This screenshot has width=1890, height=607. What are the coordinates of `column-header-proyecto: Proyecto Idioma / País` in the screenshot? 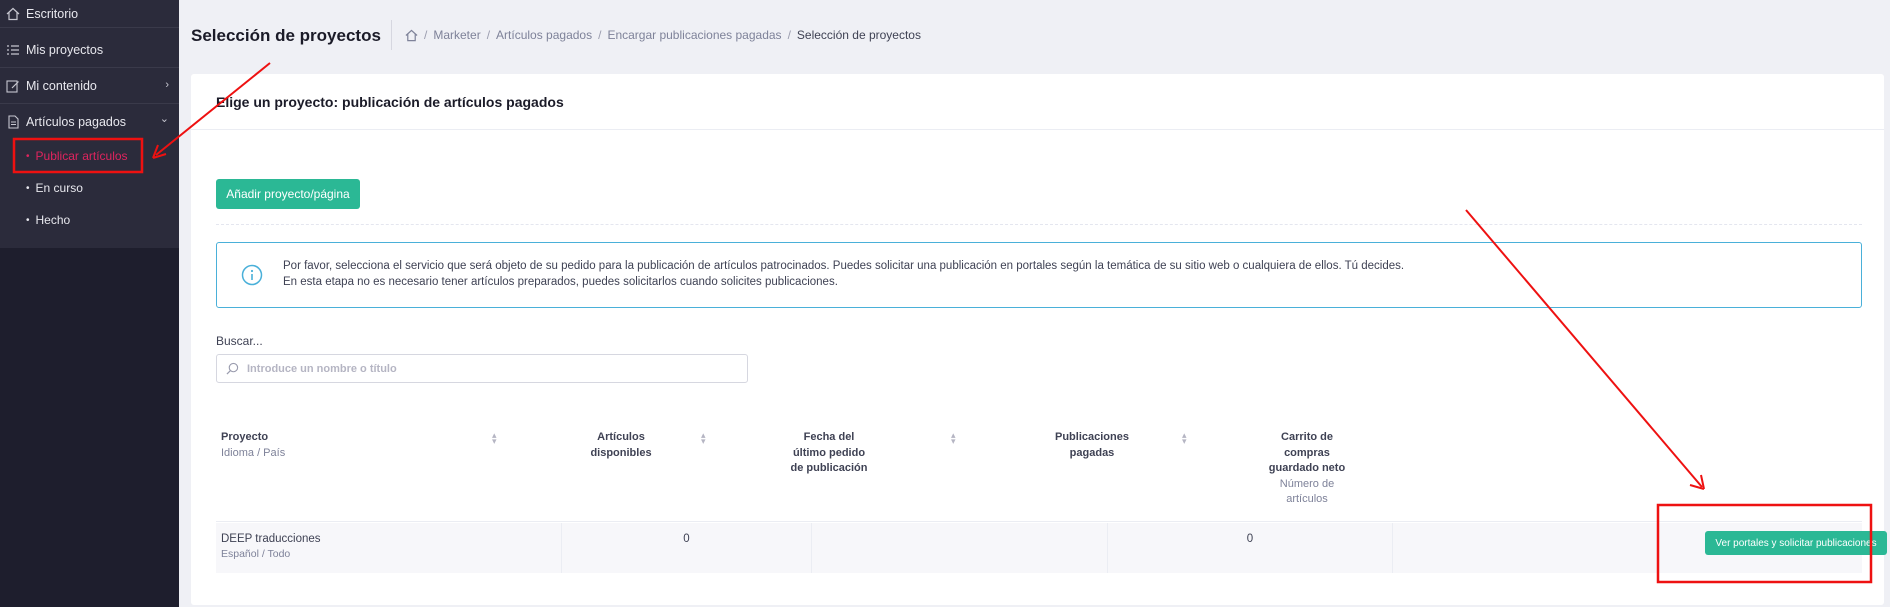 It's located at (253, 445).